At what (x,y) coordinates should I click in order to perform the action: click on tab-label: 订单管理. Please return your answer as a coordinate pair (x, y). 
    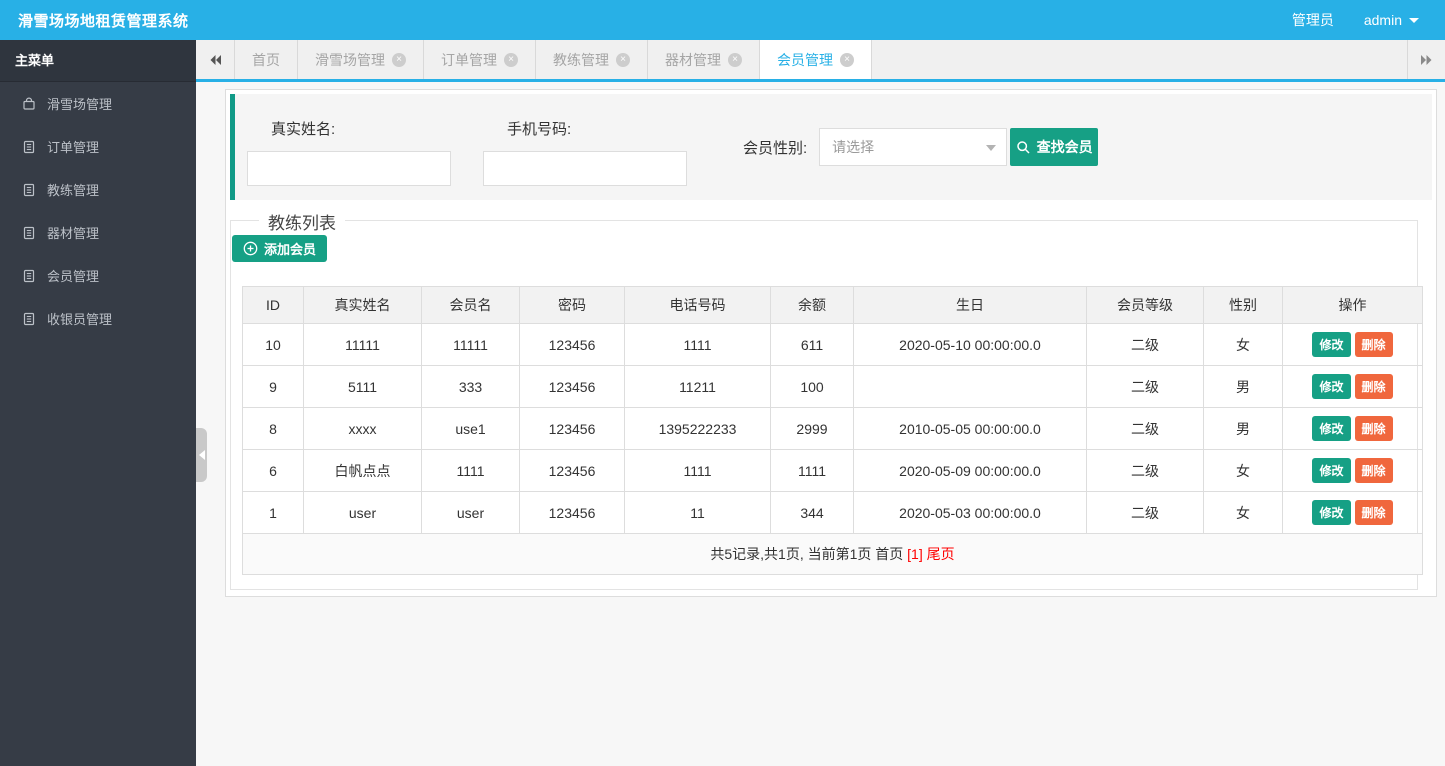
    Looking at the image, I should click on (469, 59).